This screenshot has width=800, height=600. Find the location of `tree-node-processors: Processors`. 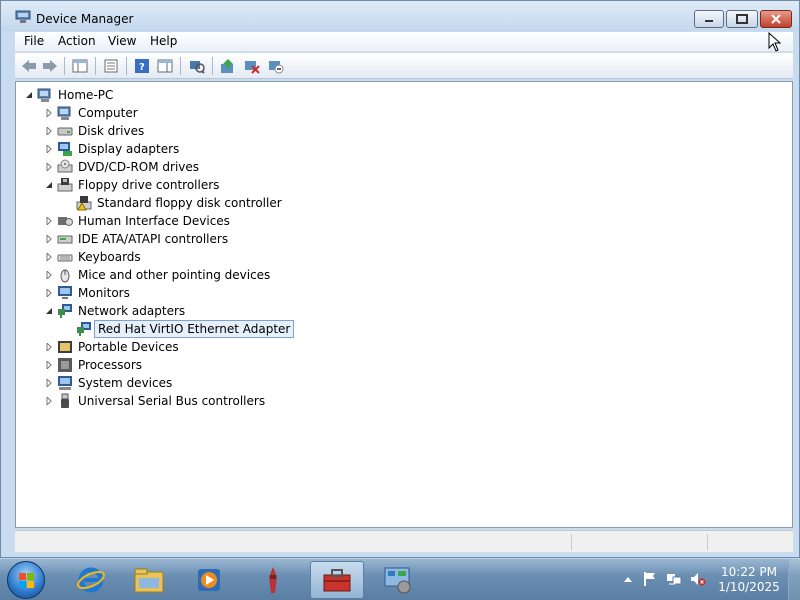

tree-node-processors: Processors is located at coordinates (216, 365).